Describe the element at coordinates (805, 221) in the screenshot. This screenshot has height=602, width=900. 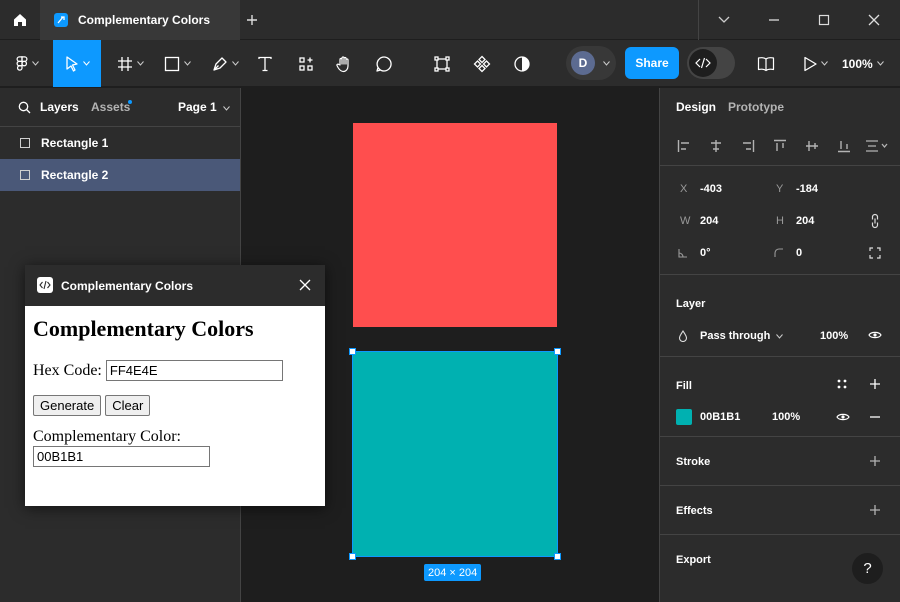
I see `height-input: 204` at that location.